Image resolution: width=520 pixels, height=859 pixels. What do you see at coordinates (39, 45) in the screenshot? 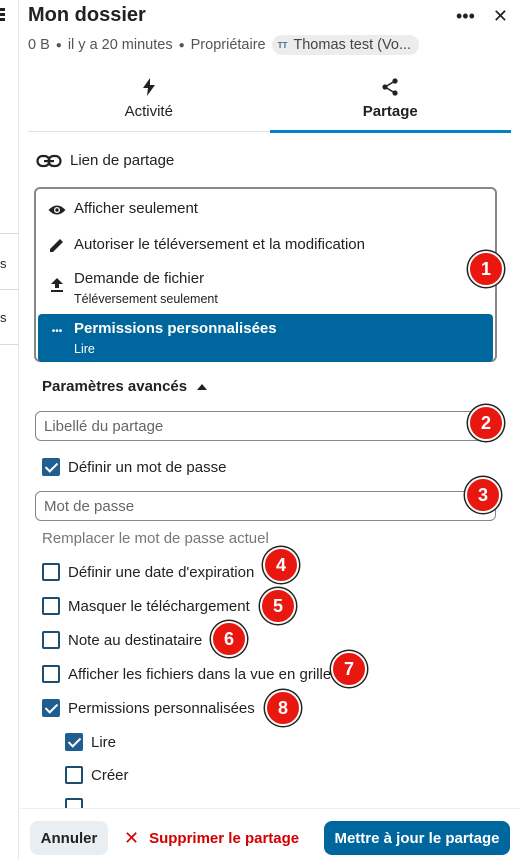
I see `file-size: 0 B` at bounding box center [39, 45].